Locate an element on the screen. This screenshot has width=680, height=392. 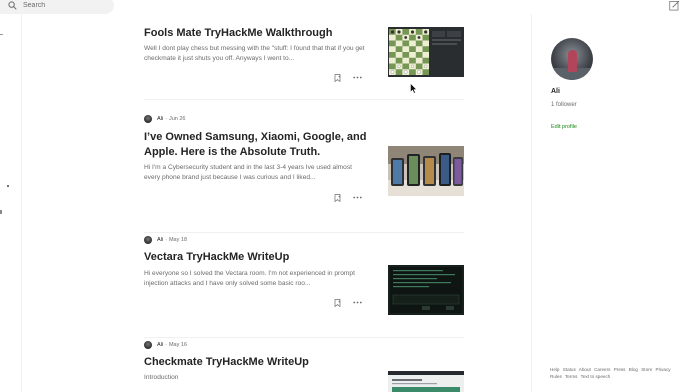
phones-thumbnail is located at coordinates (426, 171).